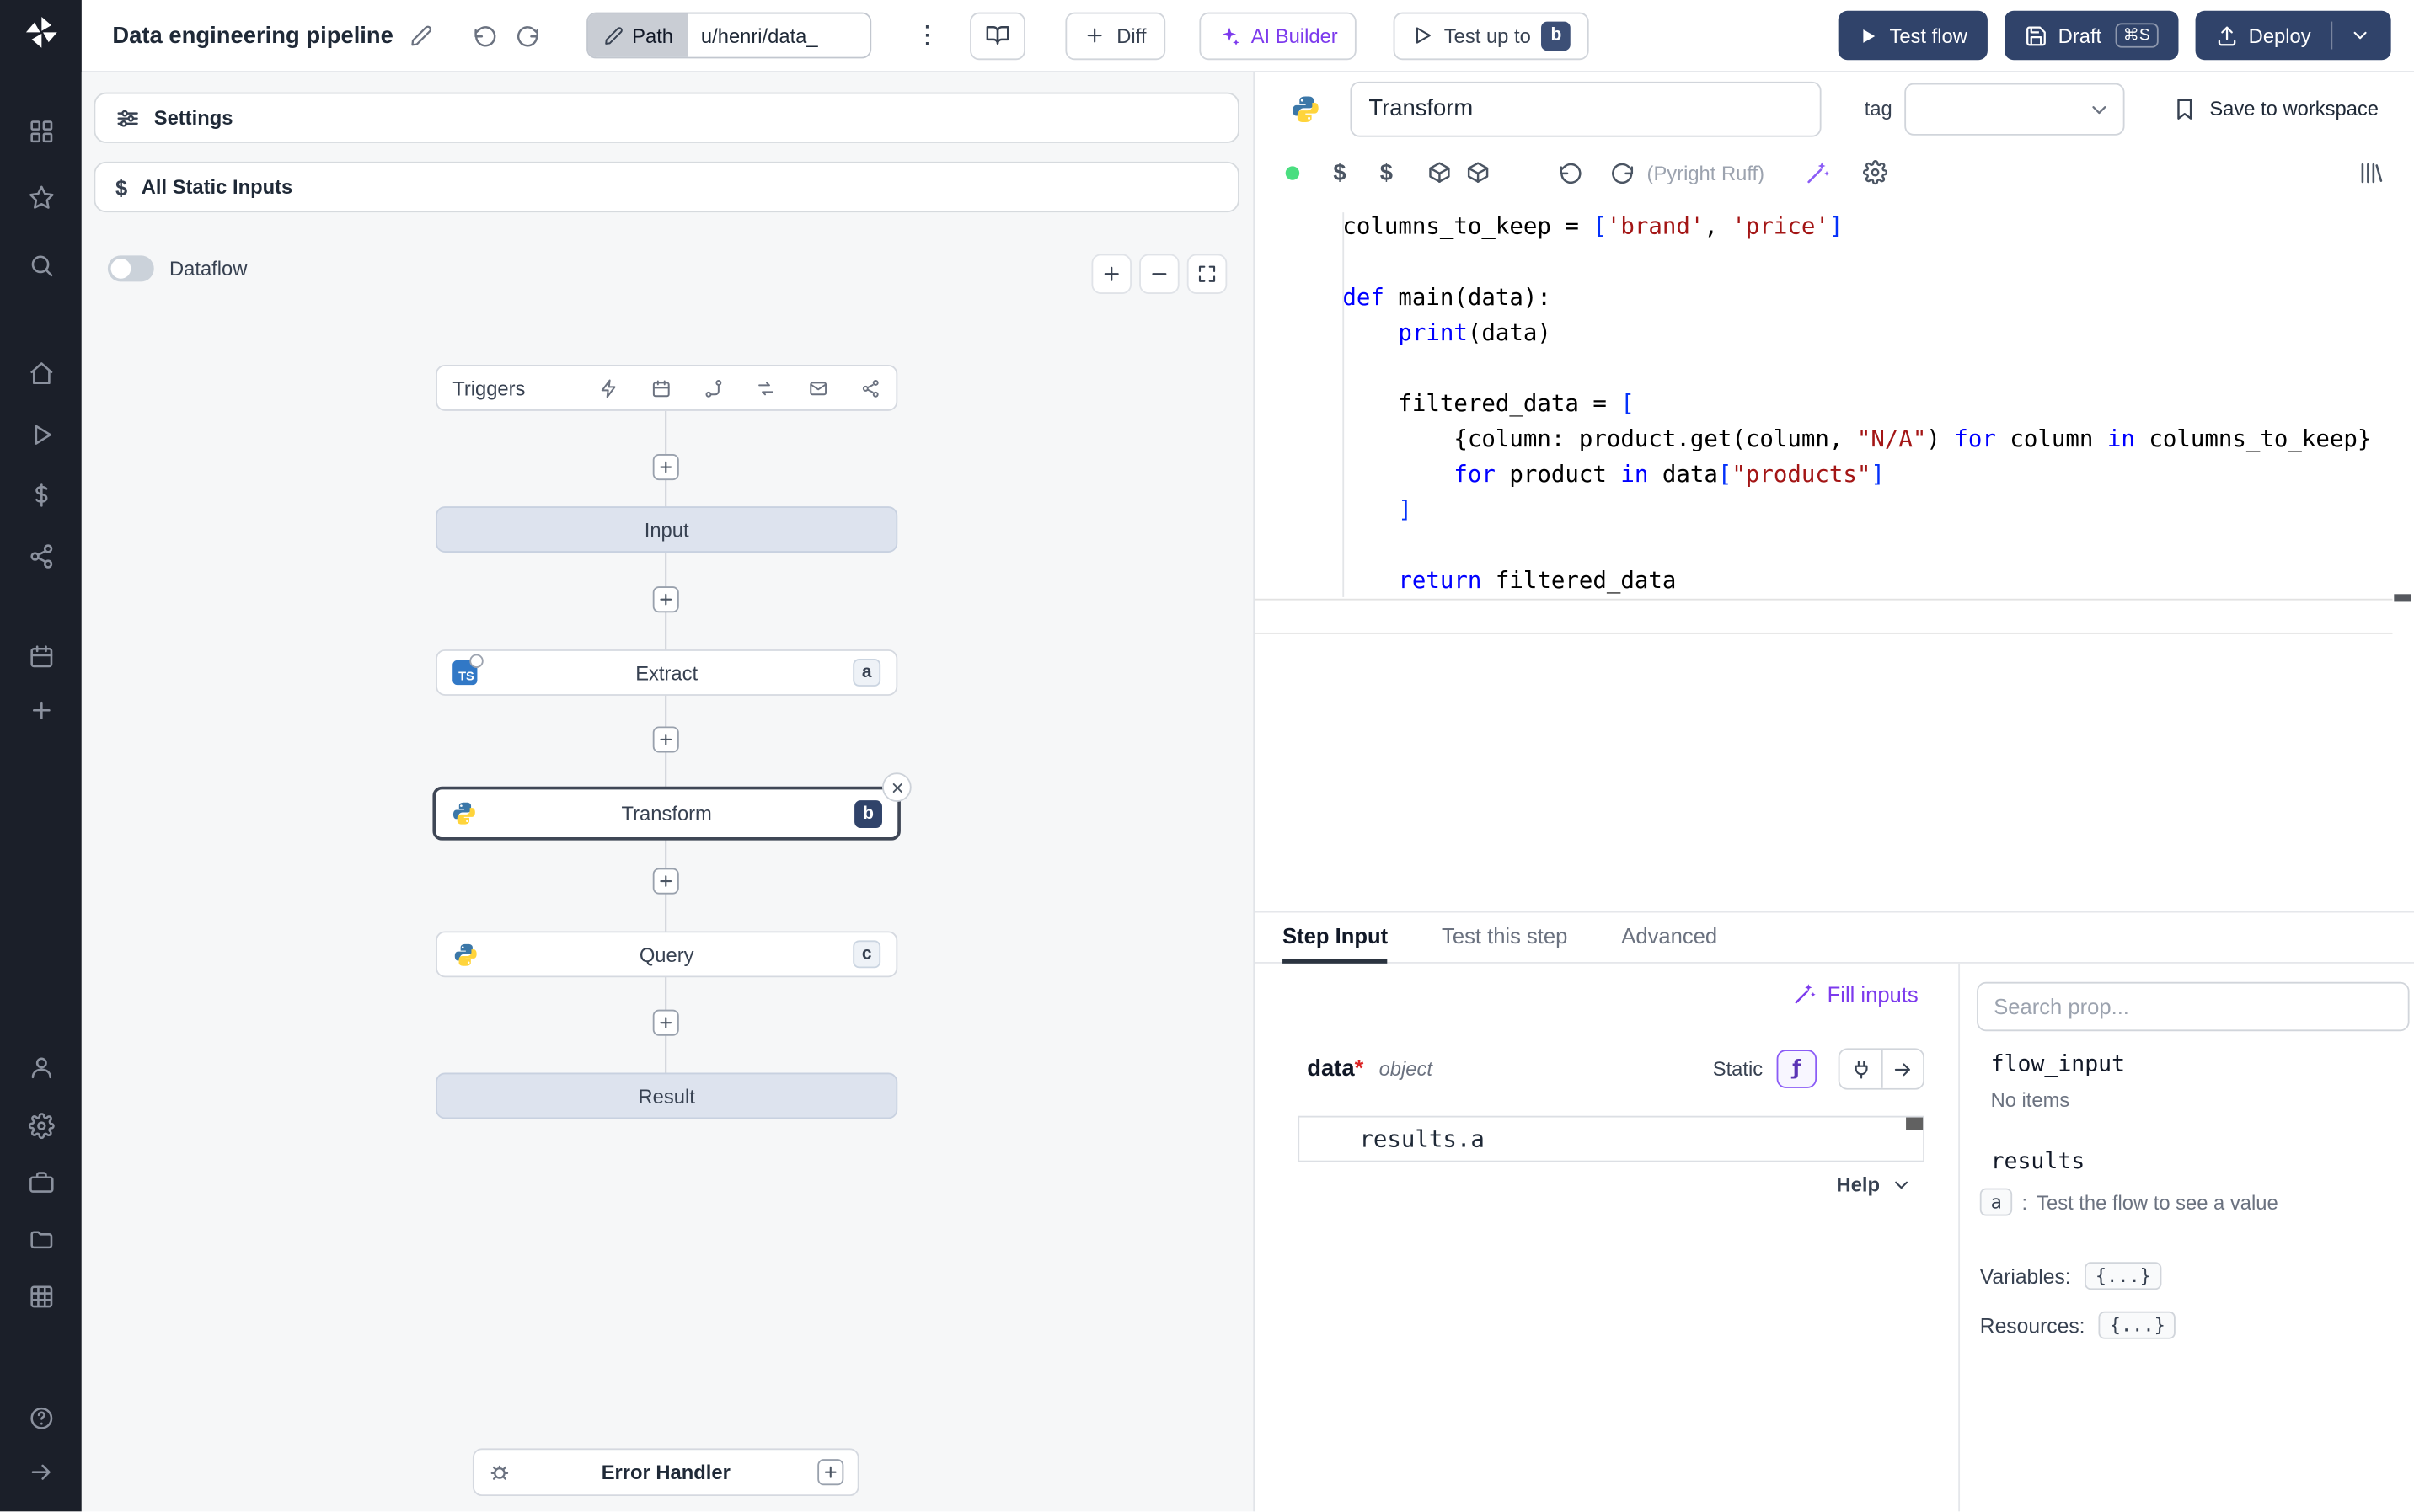  Describe the element at coordinates (40, 32) in the screenshot. I see `windmill-logo-icon` at that location.